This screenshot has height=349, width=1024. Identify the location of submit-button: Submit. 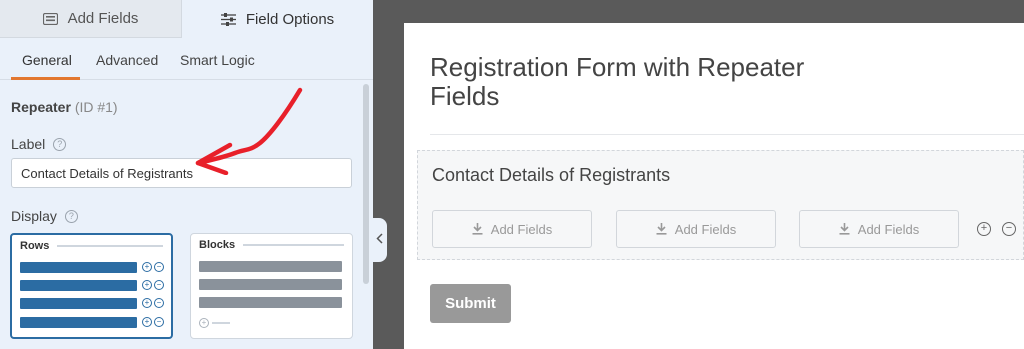
(470, 303).